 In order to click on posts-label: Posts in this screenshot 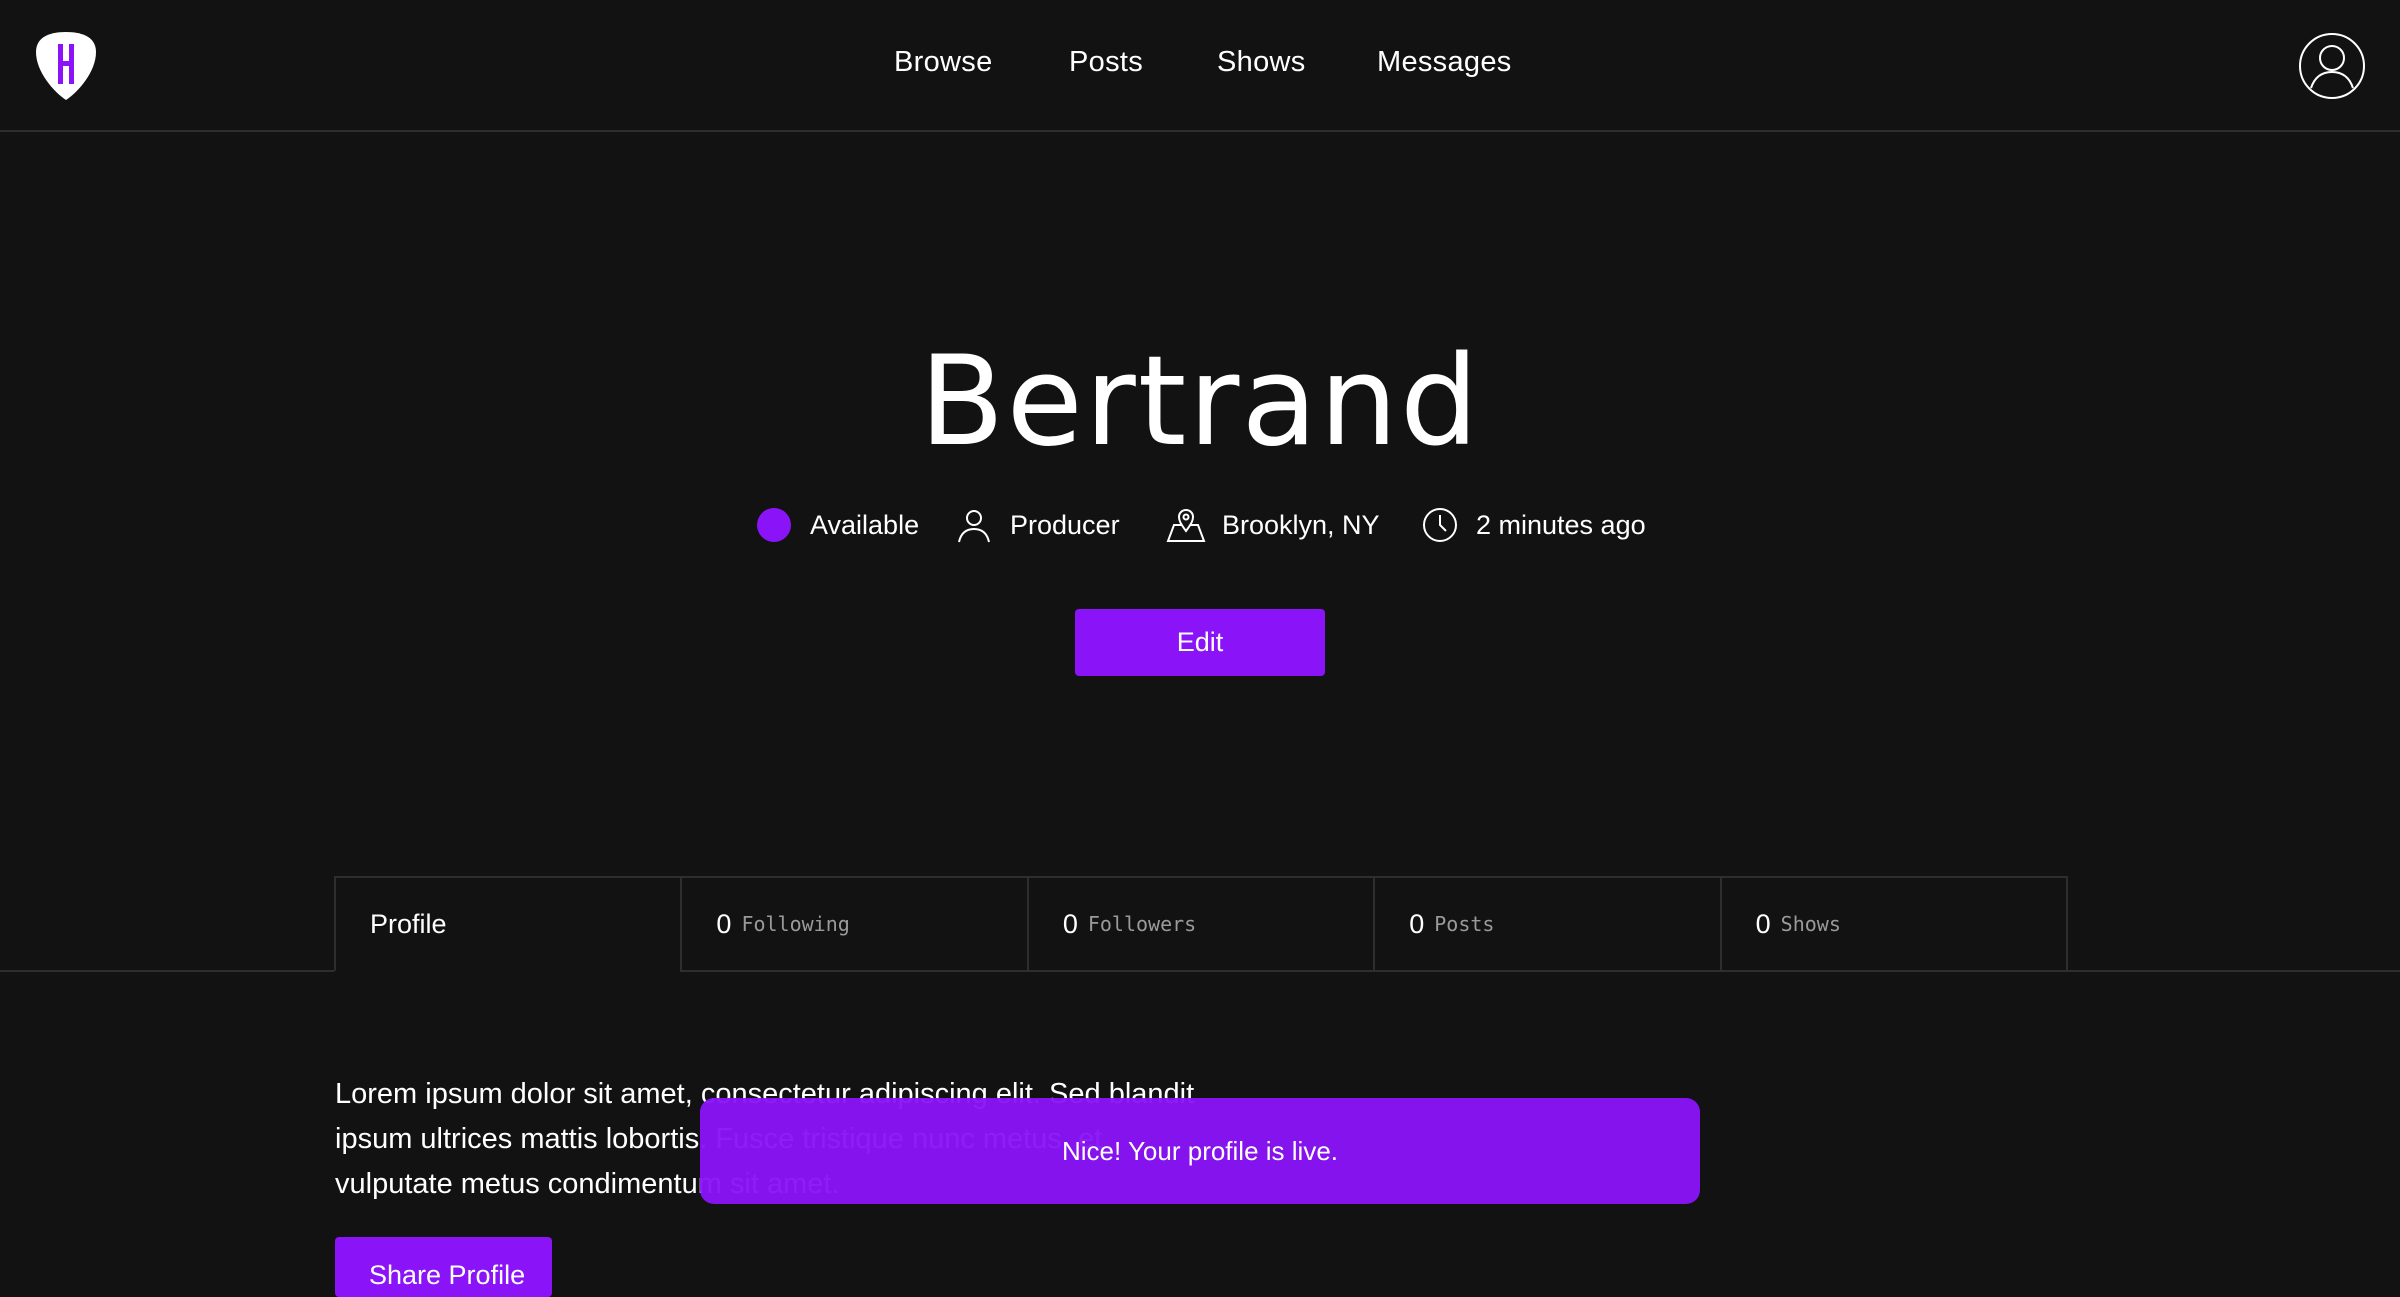, I will do `click(1464, 924)`.